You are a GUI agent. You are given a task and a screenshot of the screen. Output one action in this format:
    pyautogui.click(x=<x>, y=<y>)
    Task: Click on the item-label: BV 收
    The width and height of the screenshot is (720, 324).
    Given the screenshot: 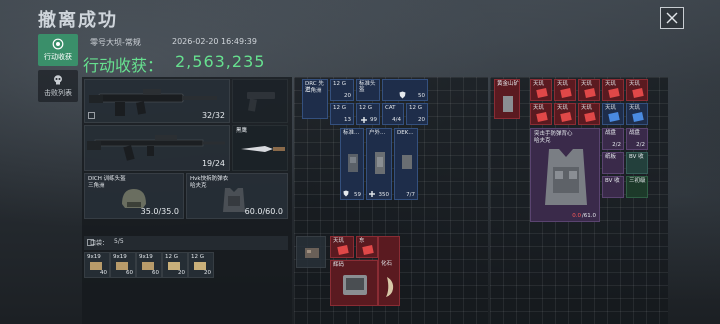 What is the action you would take?
    pyautogui.click(x=636, y=157)
    